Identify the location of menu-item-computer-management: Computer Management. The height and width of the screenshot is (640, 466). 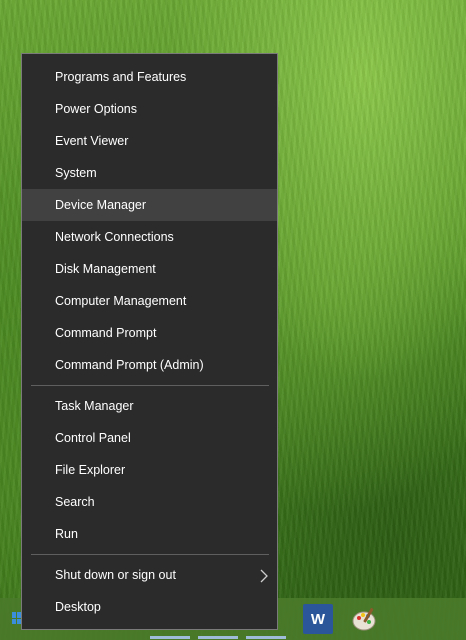
(149, 301).